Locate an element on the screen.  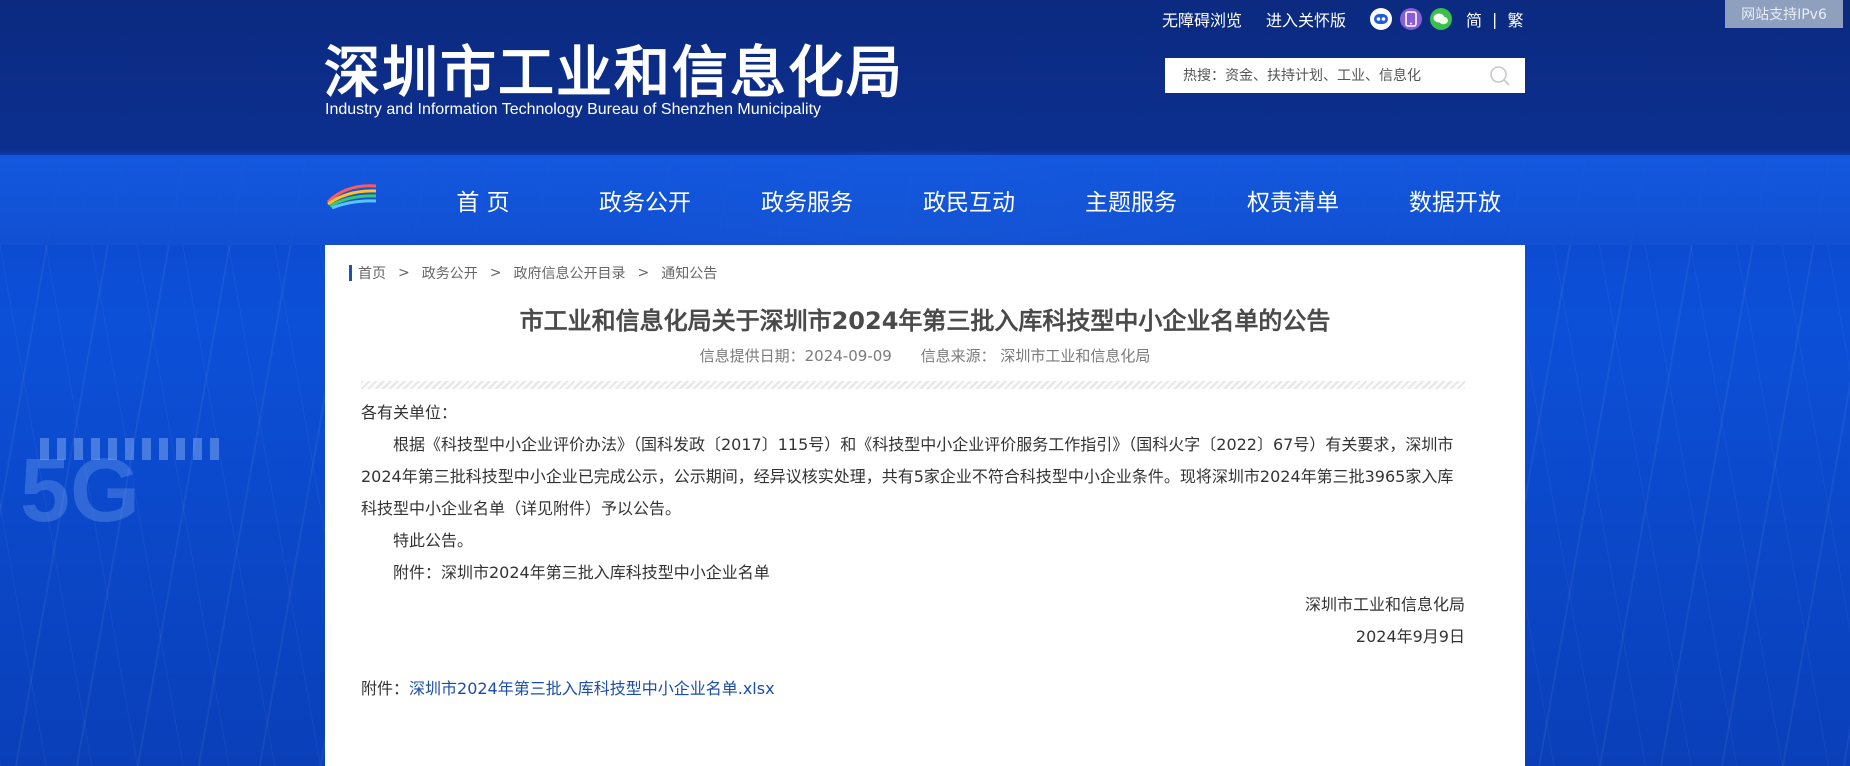
lang-traditional-link: 繁 is located at coordinates (1515, 19).